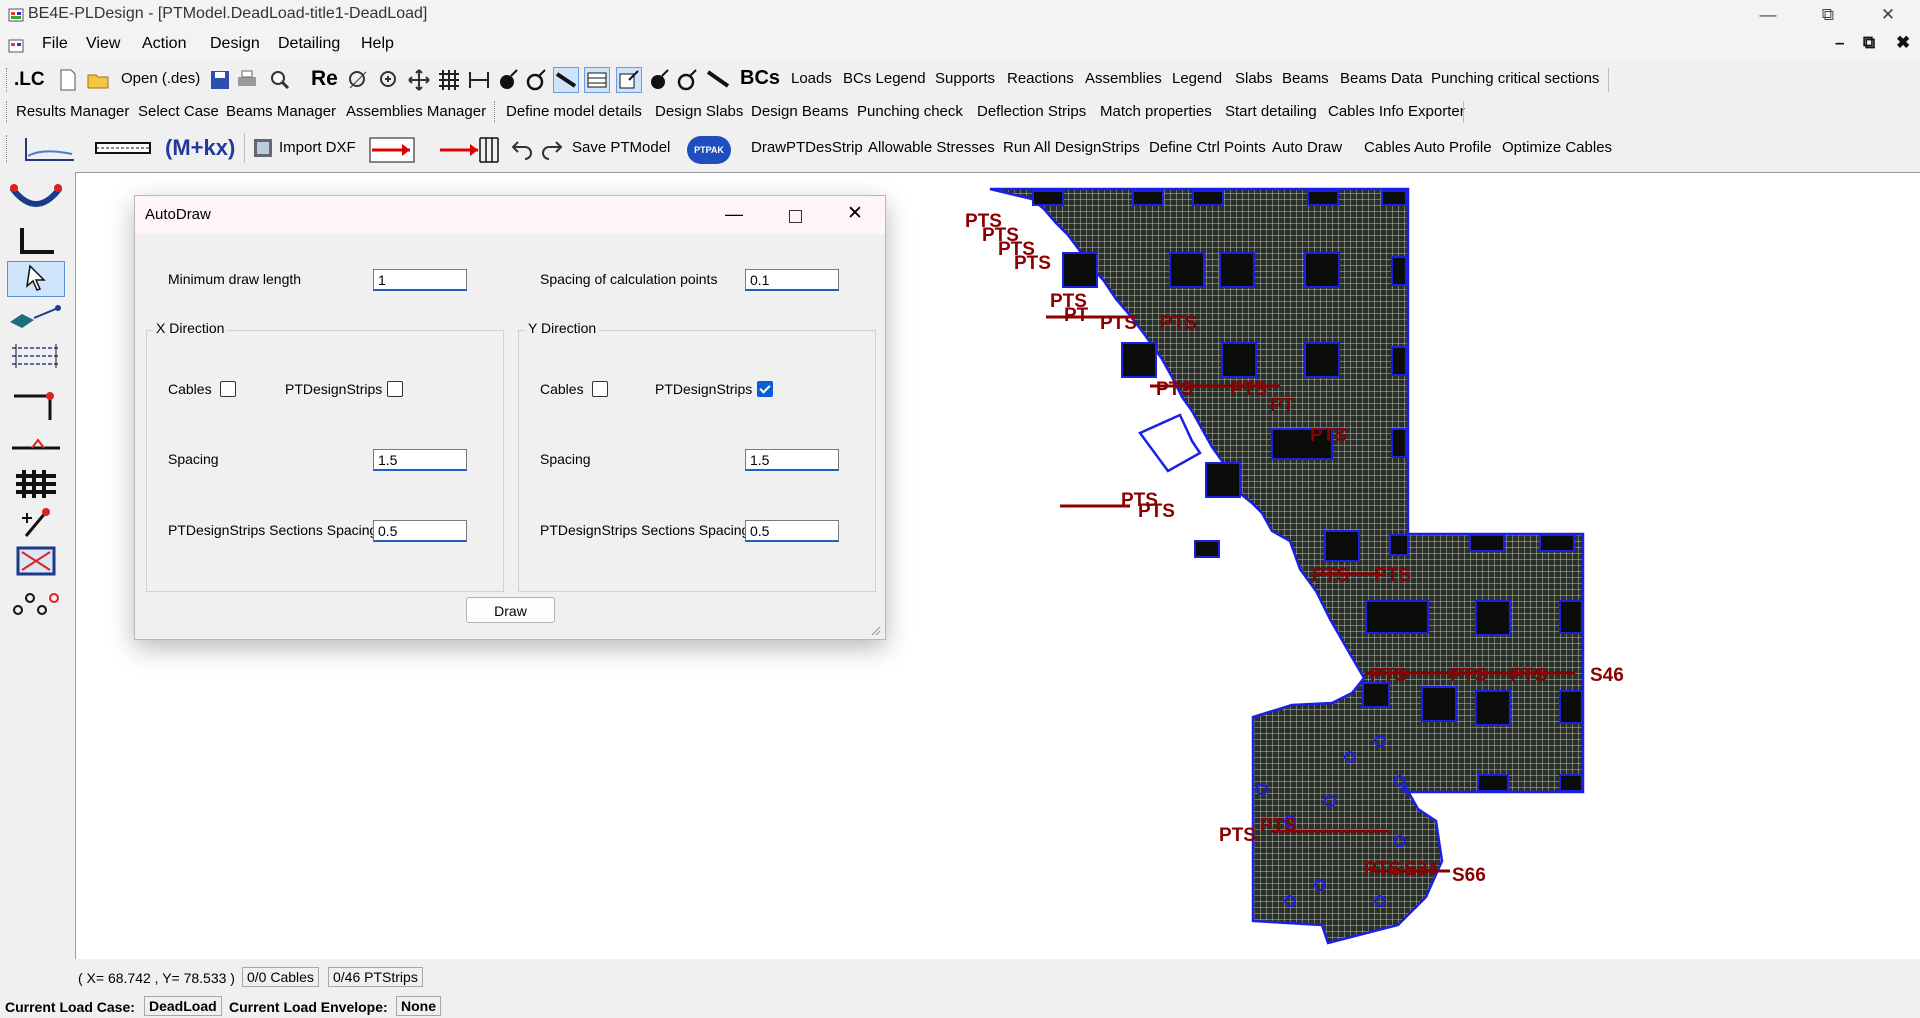  What do you see at coordinates (1197, 78) in the screenshot?
I see `legend-button: Legend` at bounding box center [1197, 78].